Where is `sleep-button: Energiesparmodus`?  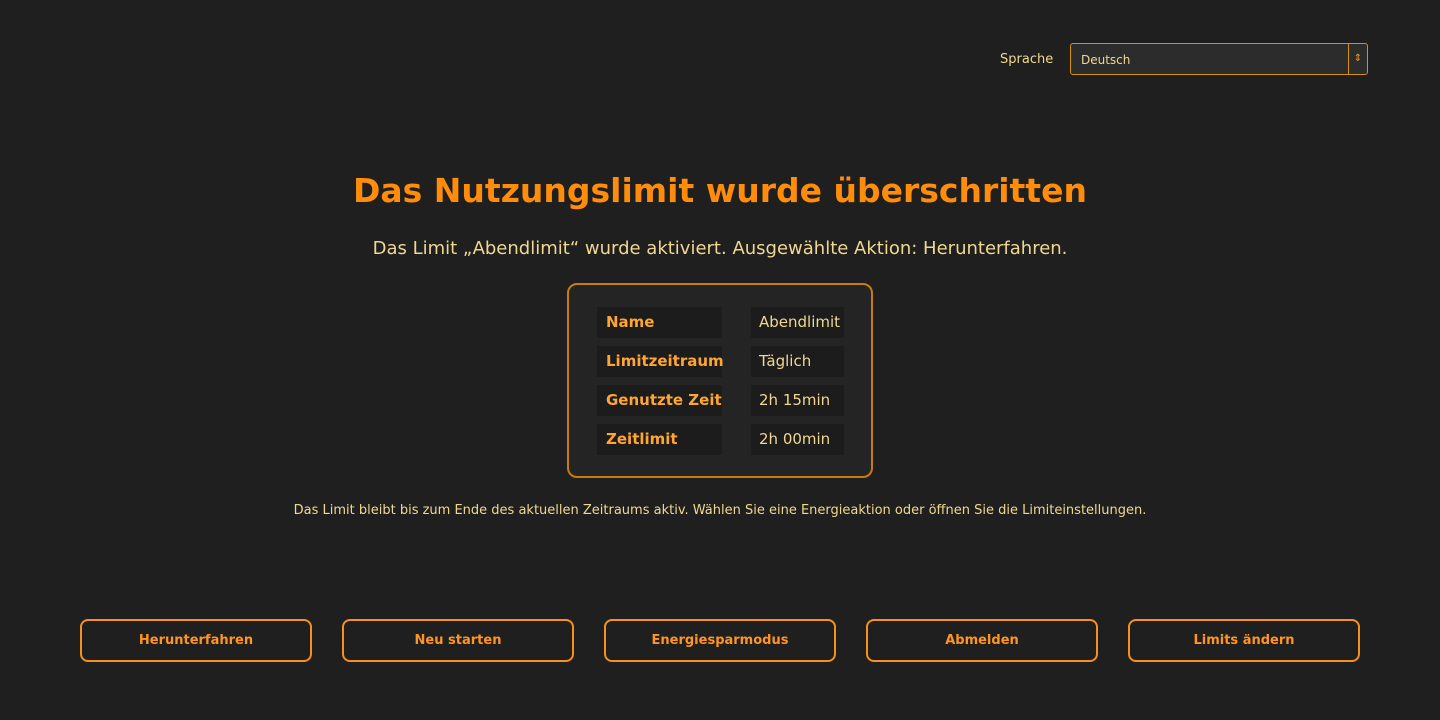
sleep-button: Energiesparmodus is located at coordinates (720, 640).